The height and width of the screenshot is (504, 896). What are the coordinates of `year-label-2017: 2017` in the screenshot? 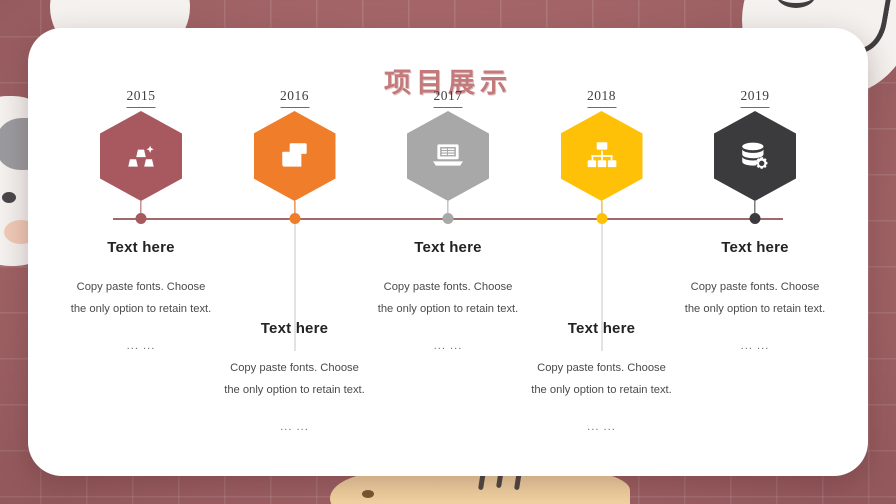 It's located at (448, 98).